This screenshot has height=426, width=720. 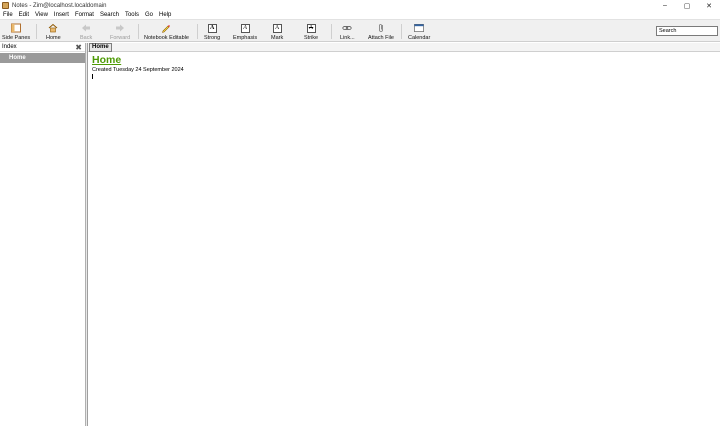 I want to click on emphasis-button: A Emphasis, so click(x=245, y=31).